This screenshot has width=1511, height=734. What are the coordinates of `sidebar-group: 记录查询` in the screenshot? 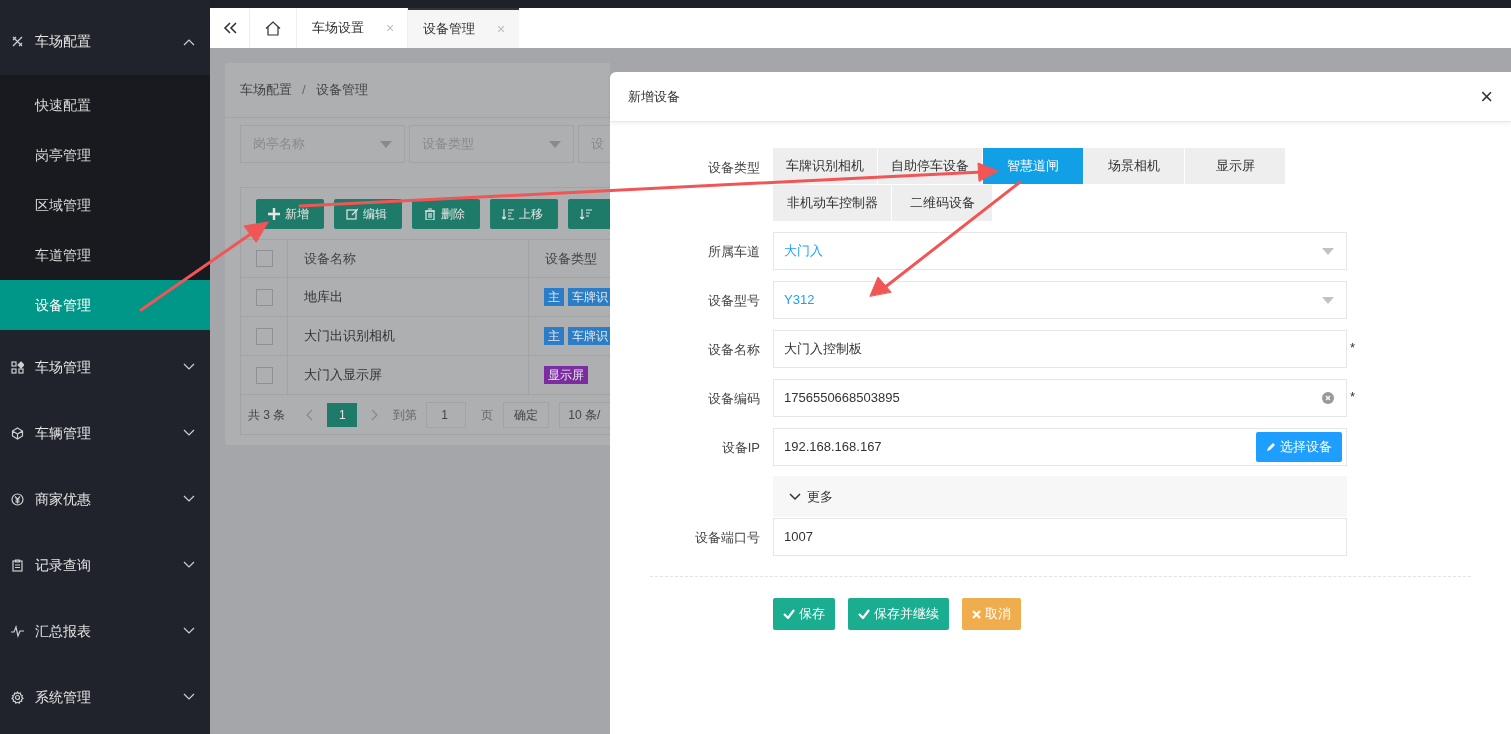 It's located at (105, 561).